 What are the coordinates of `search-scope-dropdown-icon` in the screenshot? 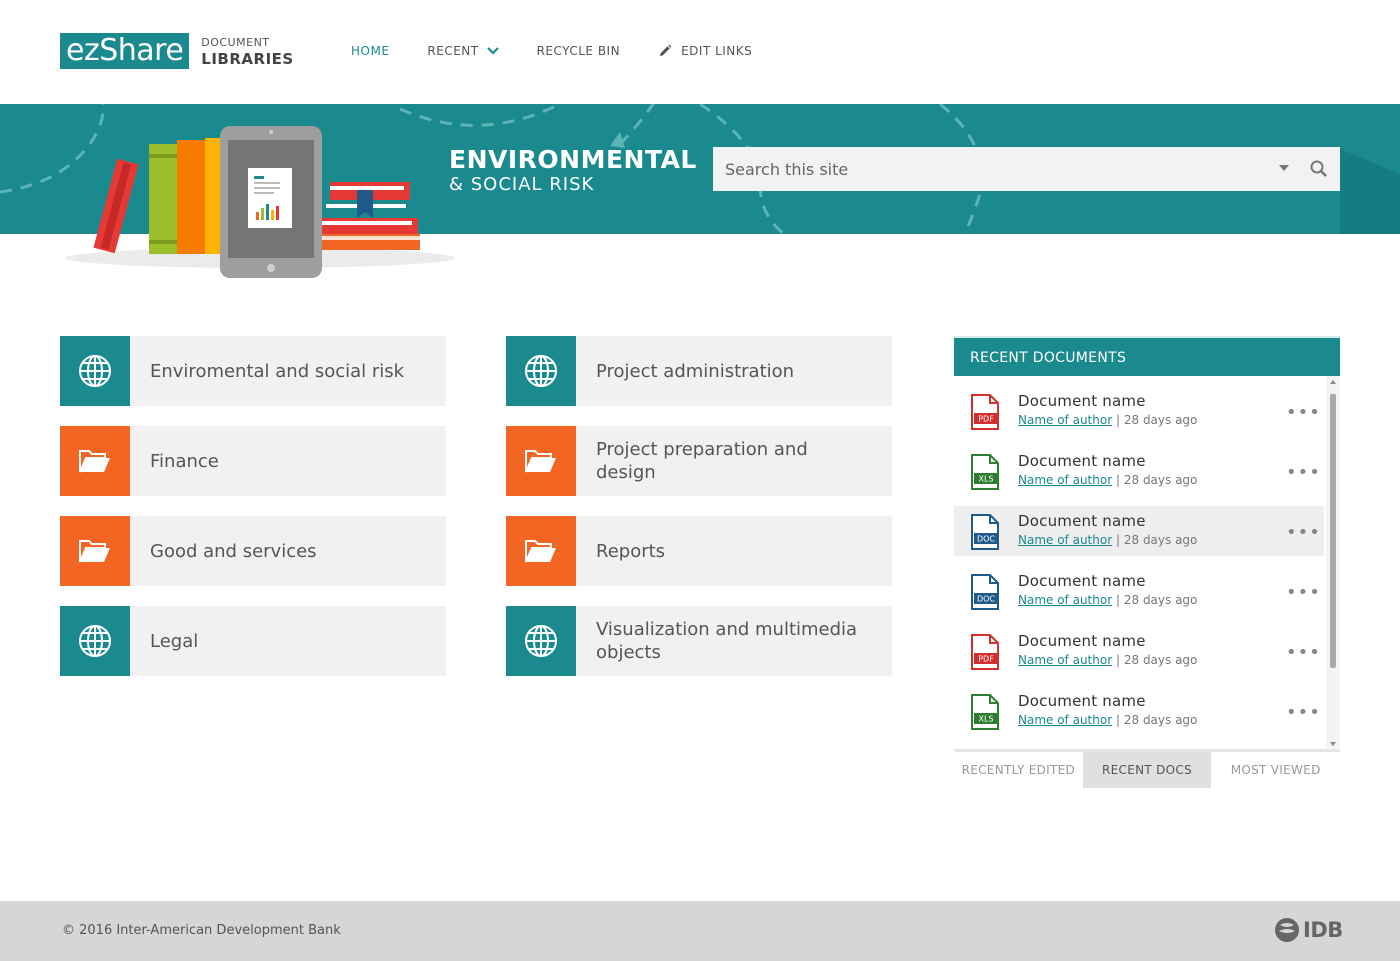 It's located at (1284, 168).